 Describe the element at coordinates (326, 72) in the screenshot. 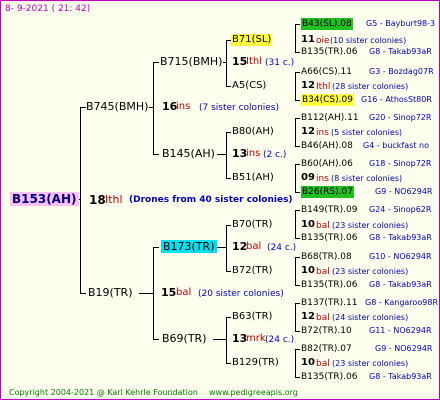

I see `gen4-queen: A66(CS).11` at that location.